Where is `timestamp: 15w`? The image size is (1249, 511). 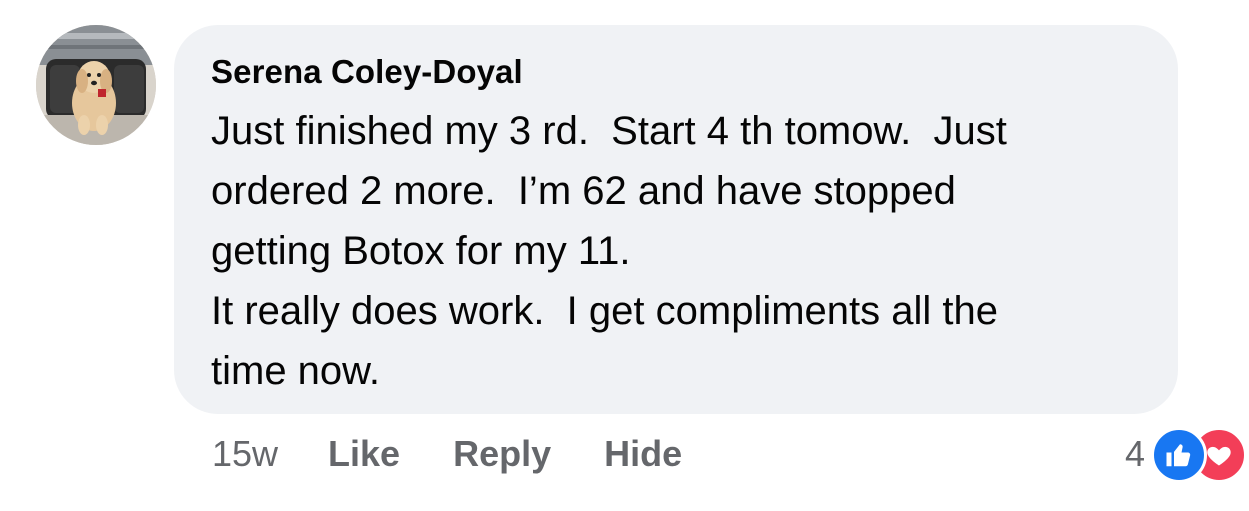 timestamp: 15w is located at coordinates (245, 454).